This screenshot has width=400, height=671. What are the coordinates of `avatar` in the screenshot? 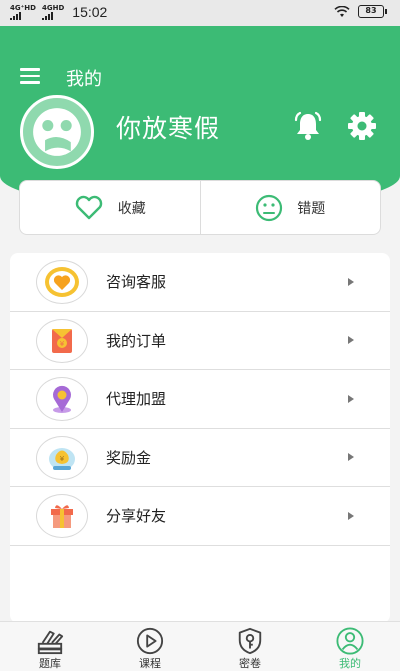 It's located at (57, 132).